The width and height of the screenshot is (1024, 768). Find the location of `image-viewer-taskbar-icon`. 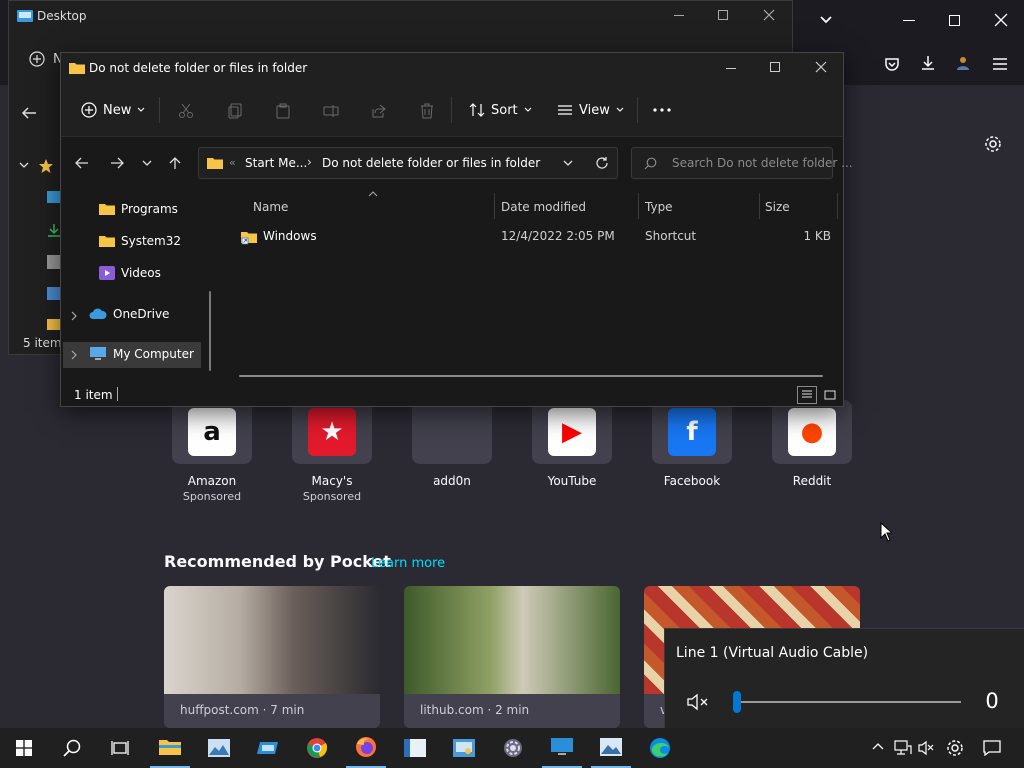

image-viewer-taskbar-icon is located at coordinates (611, 748).